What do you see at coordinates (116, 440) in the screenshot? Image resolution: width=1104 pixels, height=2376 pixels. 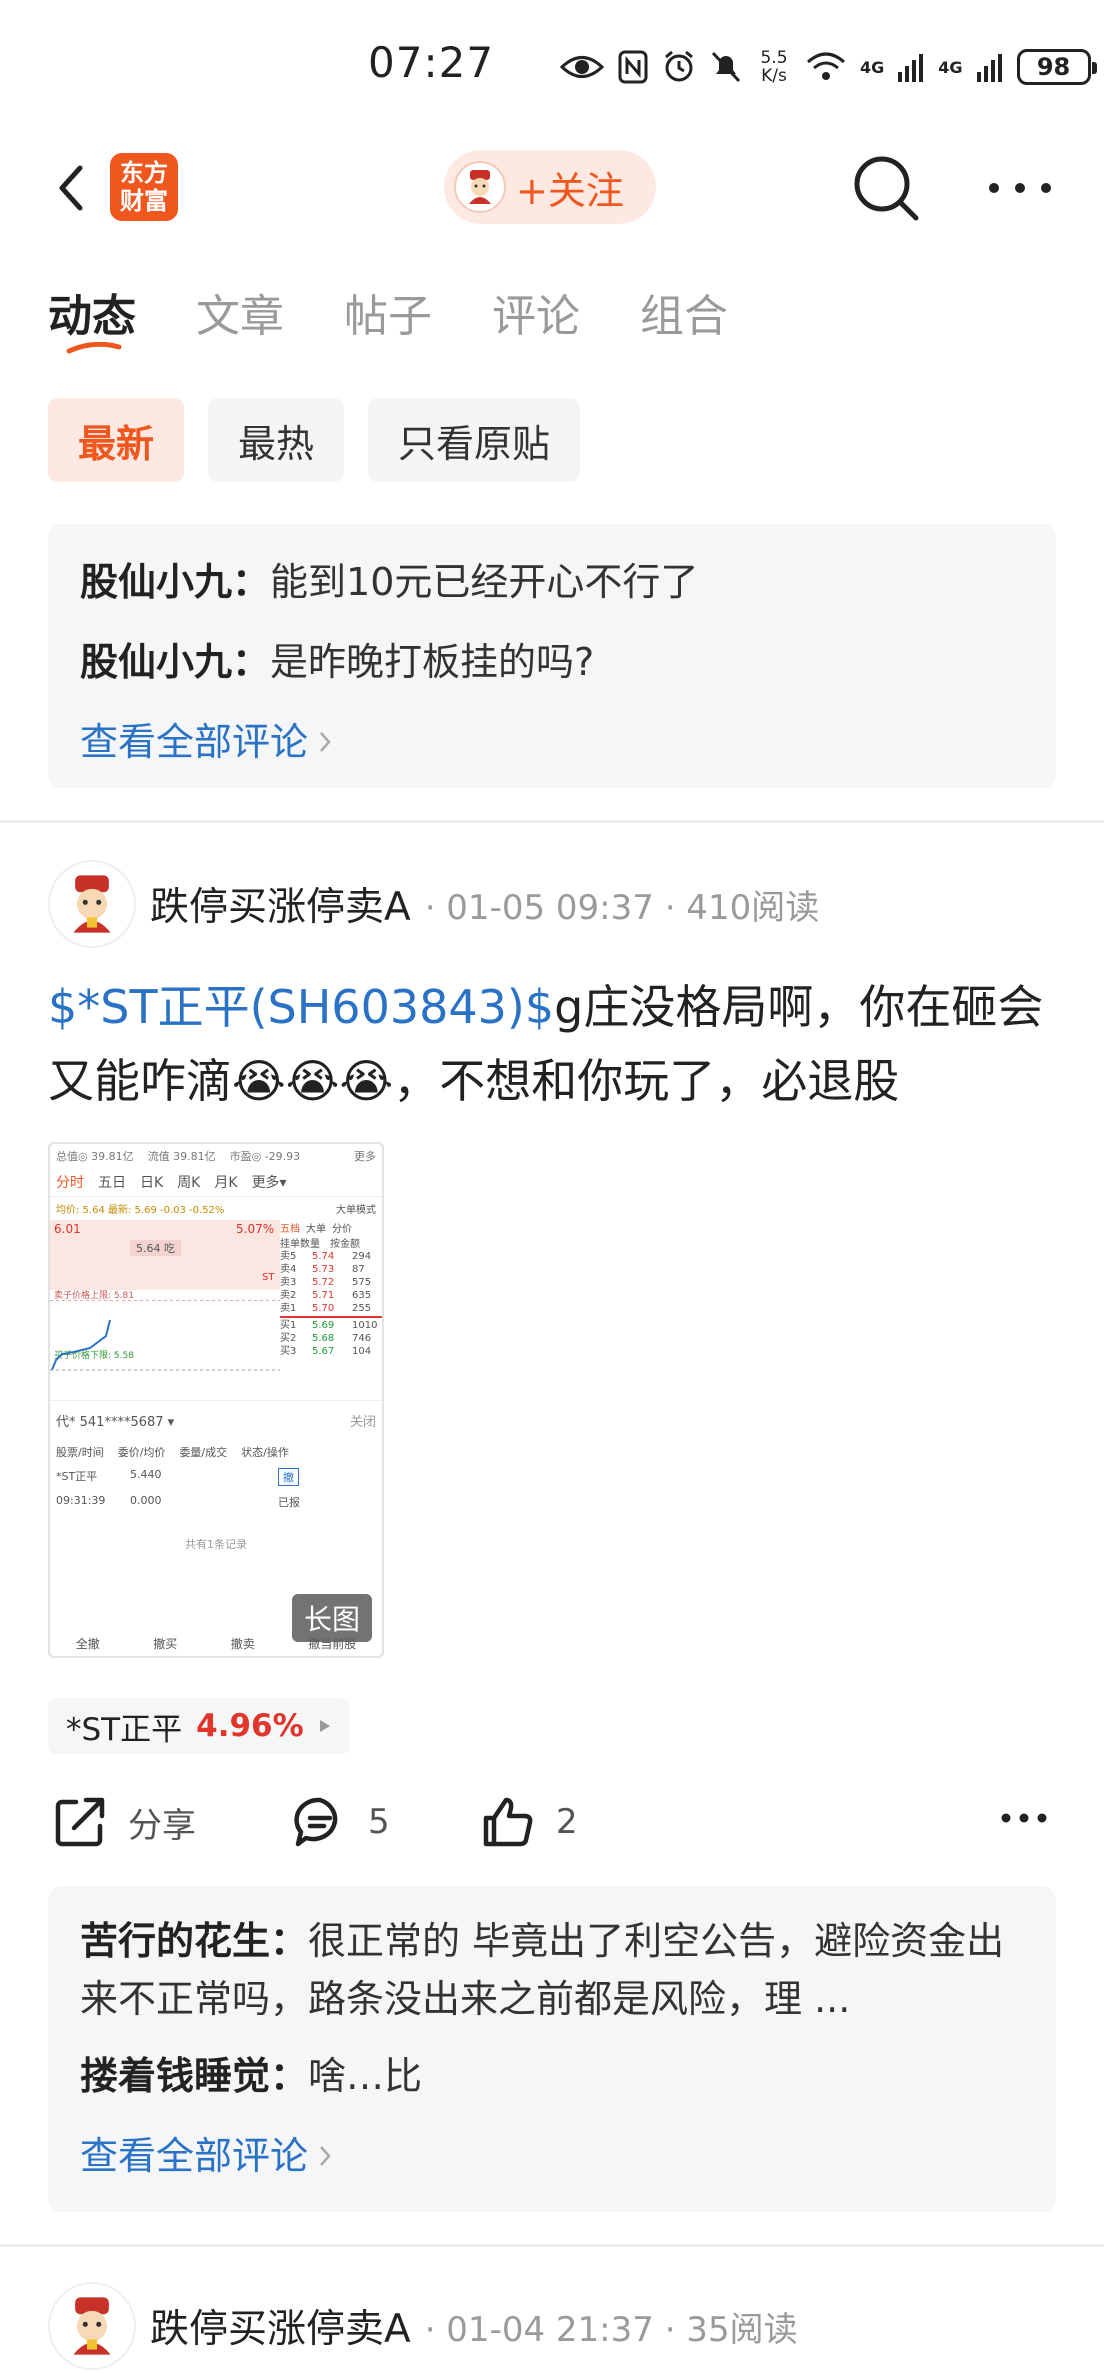 I see `filter-latest: 最新` at bounding box center [116, 440].